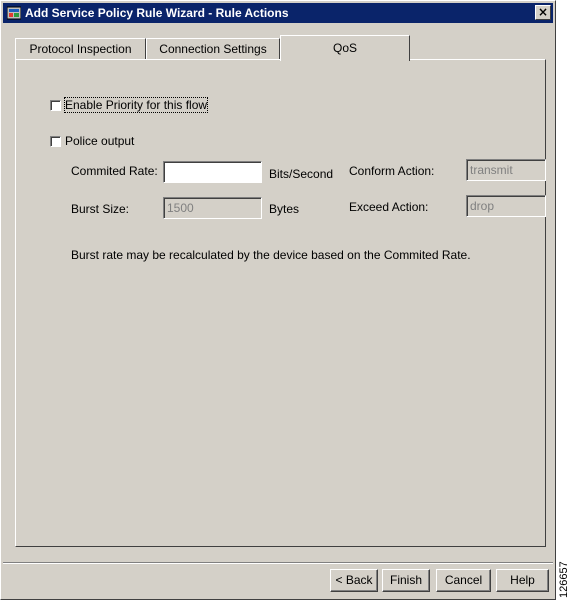 The image size is (572, 602). Describe the element at coordinates (301, 174) in the screenshot. I see `committed-rate-unit: Bits/Second` at that location.